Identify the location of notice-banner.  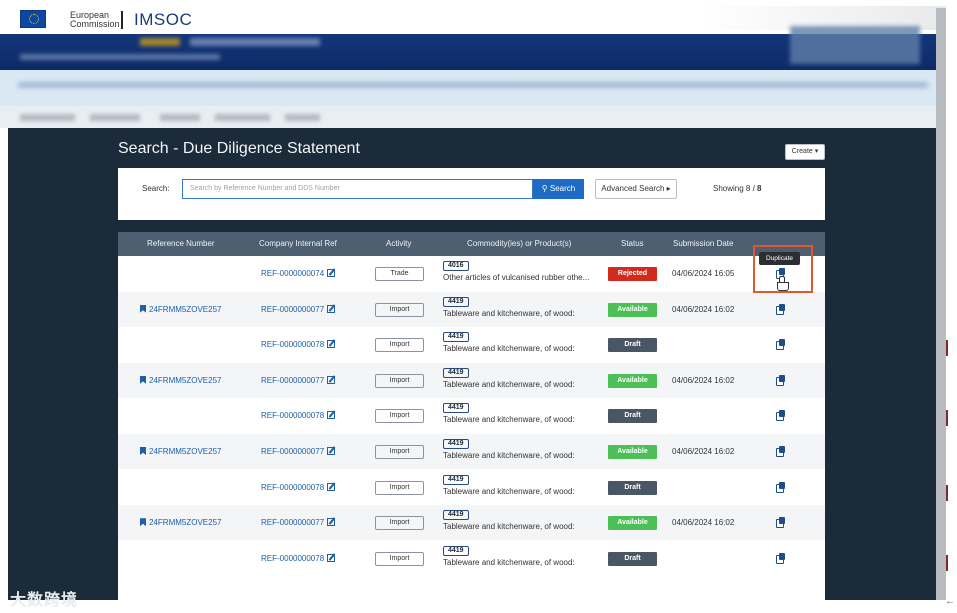
(470, 88).